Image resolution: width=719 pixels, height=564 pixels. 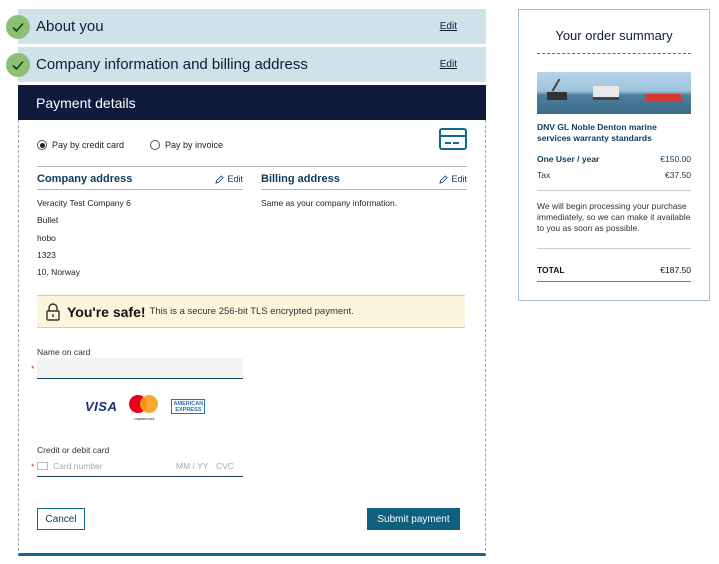 I want to click on radio-selected, so click(x=42, y=145).